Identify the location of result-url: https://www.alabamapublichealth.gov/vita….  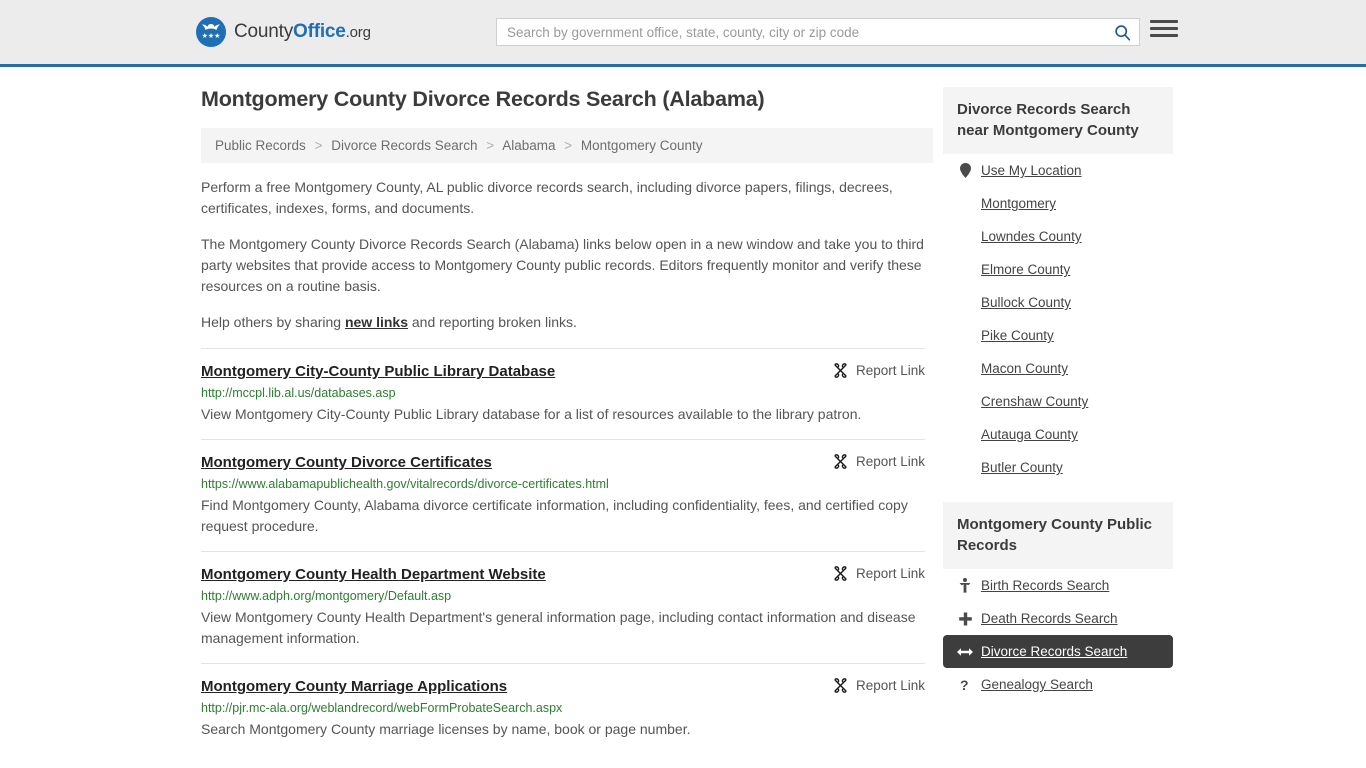
(563, 484).